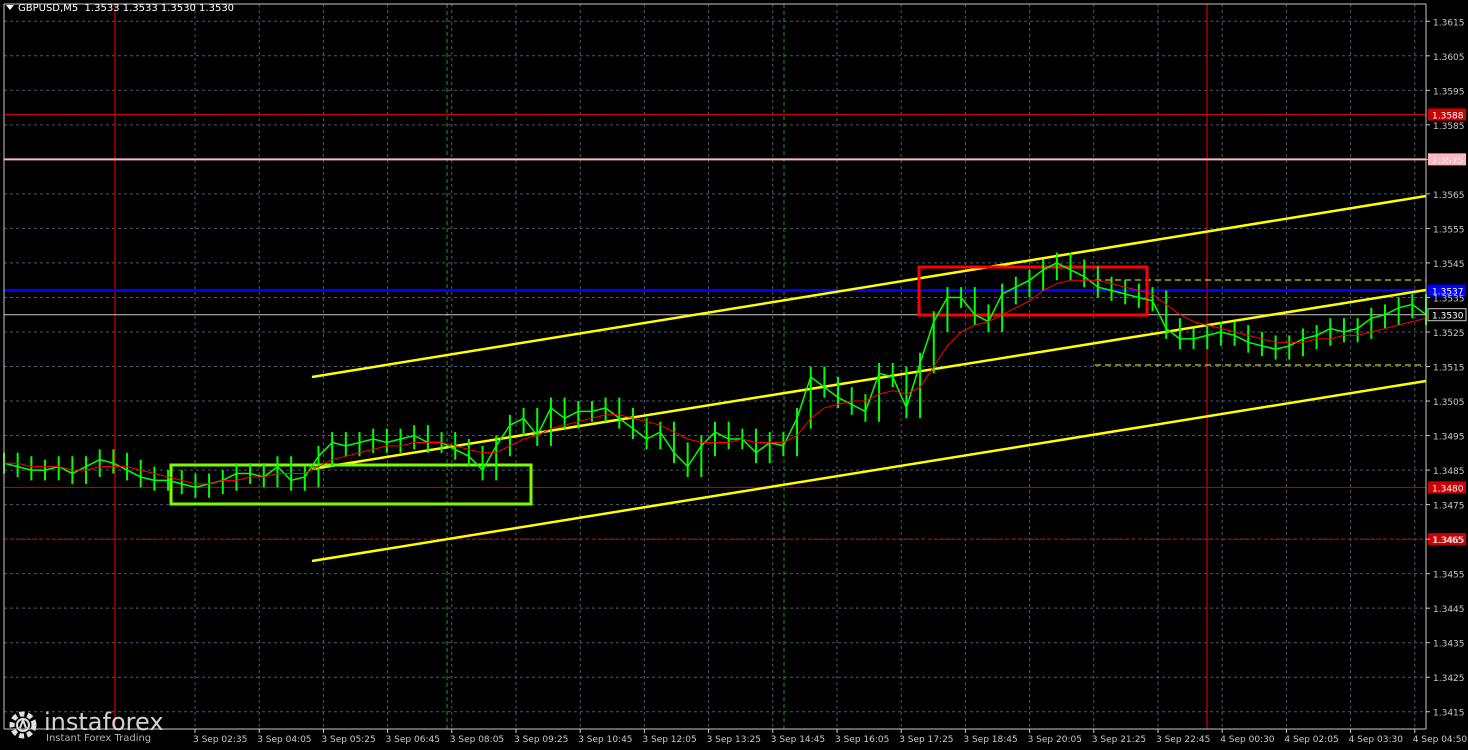 This screenshot has height=750, width=1468. Describe the element at coordinates (1449, 161) in the screenshot. I see `y-tick-label: 1.3575` at that location.